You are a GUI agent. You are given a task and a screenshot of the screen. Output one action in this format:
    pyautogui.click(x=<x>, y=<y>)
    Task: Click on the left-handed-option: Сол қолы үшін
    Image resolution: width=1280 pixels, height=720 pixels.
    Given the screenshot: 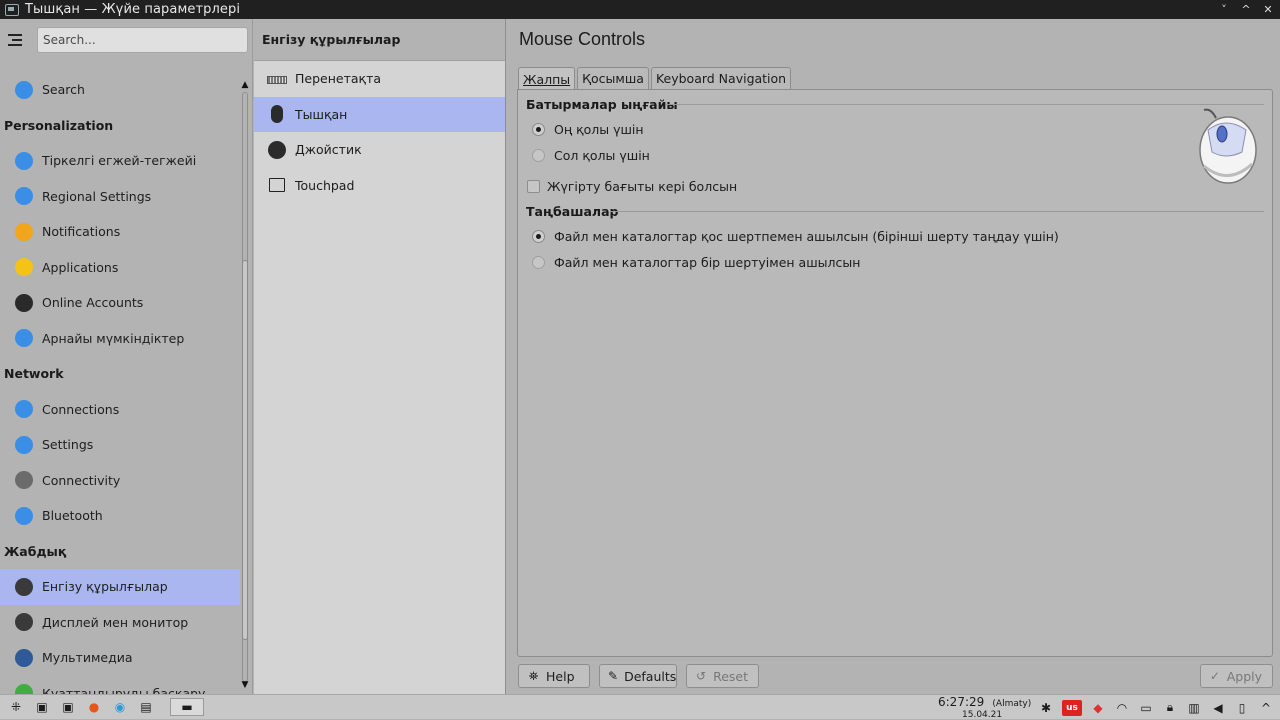 What is the action you would take?
    pyautogui.click(x=591, y=155)
    